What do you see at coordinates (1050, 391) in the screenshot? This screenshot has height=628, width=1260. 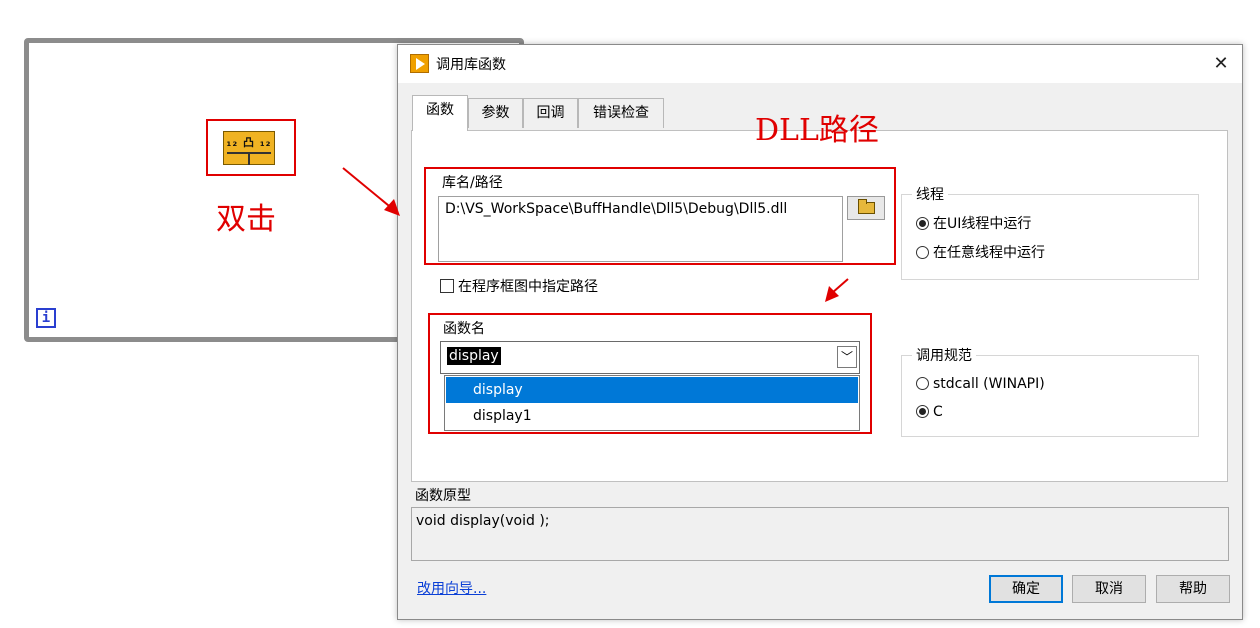 I see `calling-convention-group: 调用规范 stdcall (WINAPI) C` at bounding box center [1050, 391].